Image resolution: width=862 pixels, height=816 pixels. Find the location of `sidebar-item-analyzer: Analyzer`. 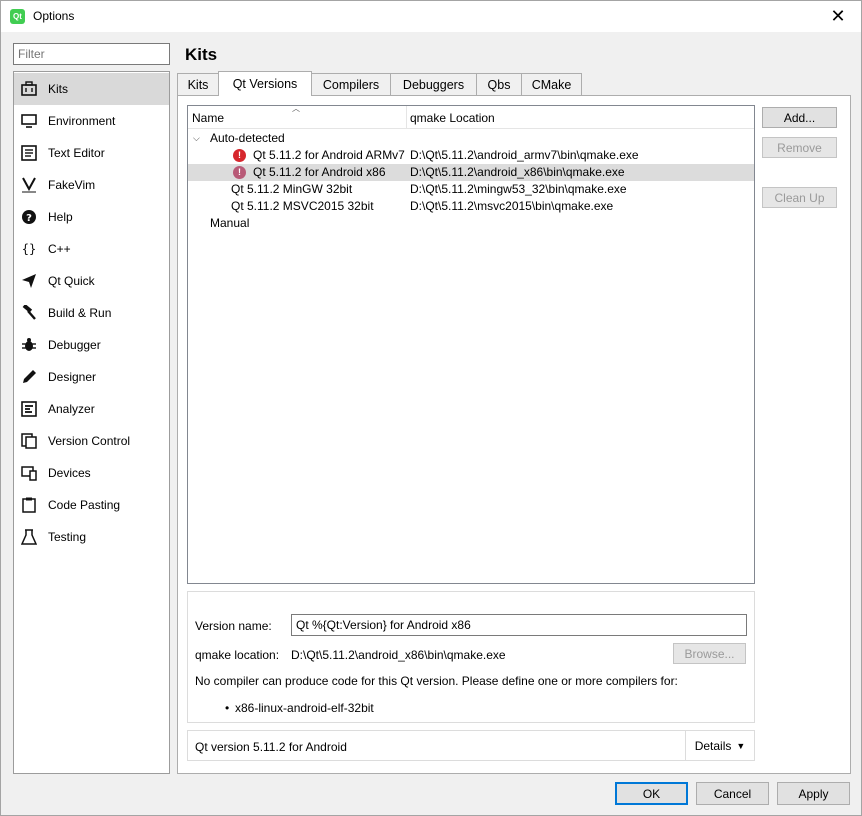

sidebar-item-analyzer: Analyzer is located at coordinates (91, 409).